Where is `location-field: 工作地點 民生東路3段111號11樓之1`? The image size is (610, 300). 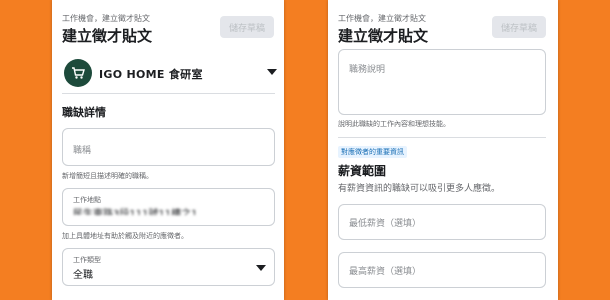
location-field: 工作地點 民生東路3段111號11樓之1 is located at coordinates (168, 207).